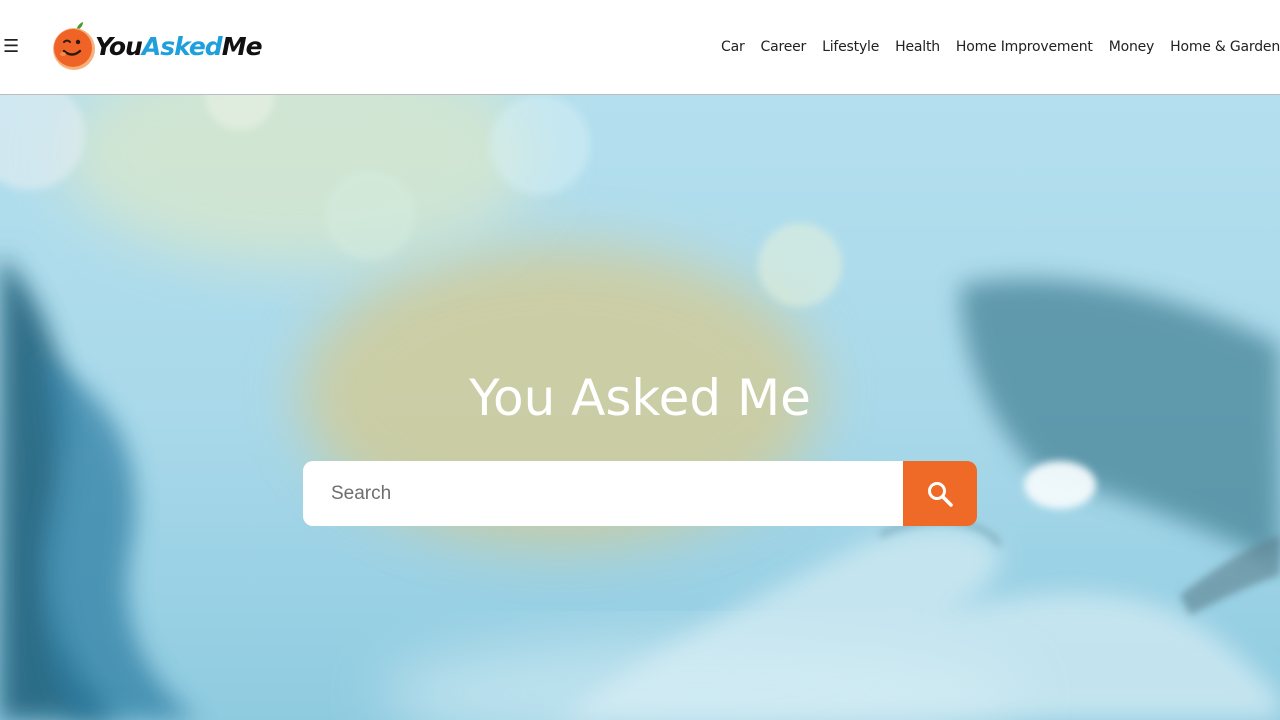  What do you see at coordinates (850, 47) in the screenshot?
I see `nav-link-lifestyle: Lifestyle` at bounding box center [850, 47].